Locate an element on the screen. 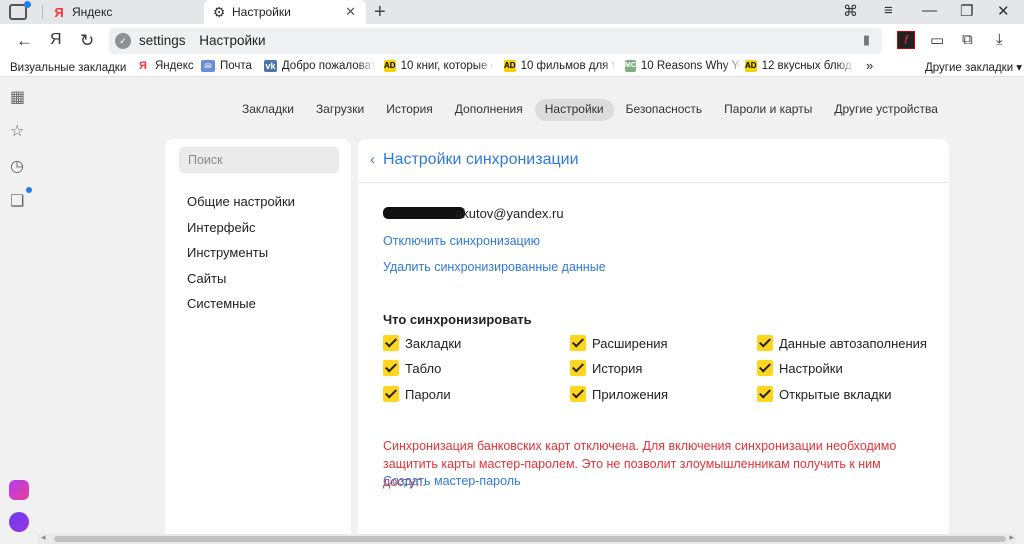 The width and height of the screenshot is (1024, 544). browser-menu-icon is located at coordinates (20, 10).